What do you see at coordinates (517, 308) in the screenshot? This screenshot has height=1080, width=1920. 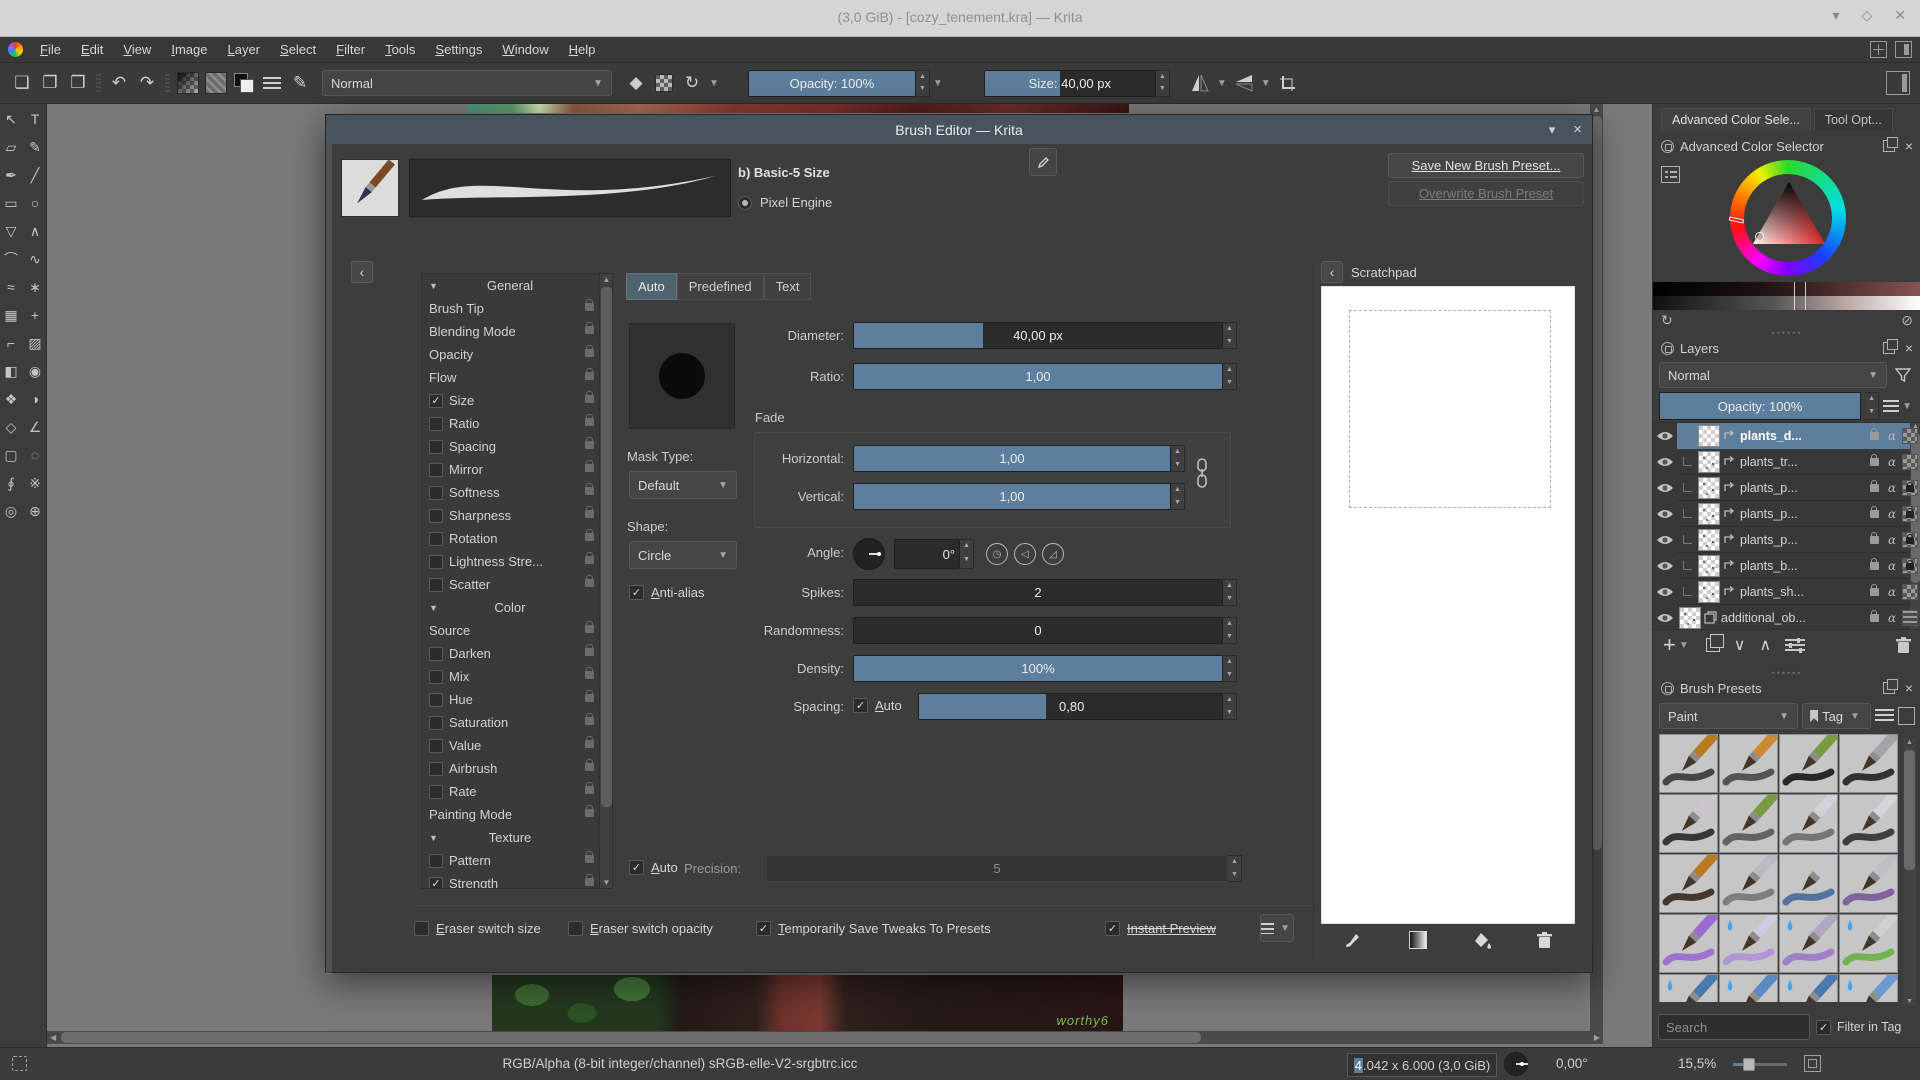 I see `option-brush-tip: Brush Tip` at bounding box center [517, 308].